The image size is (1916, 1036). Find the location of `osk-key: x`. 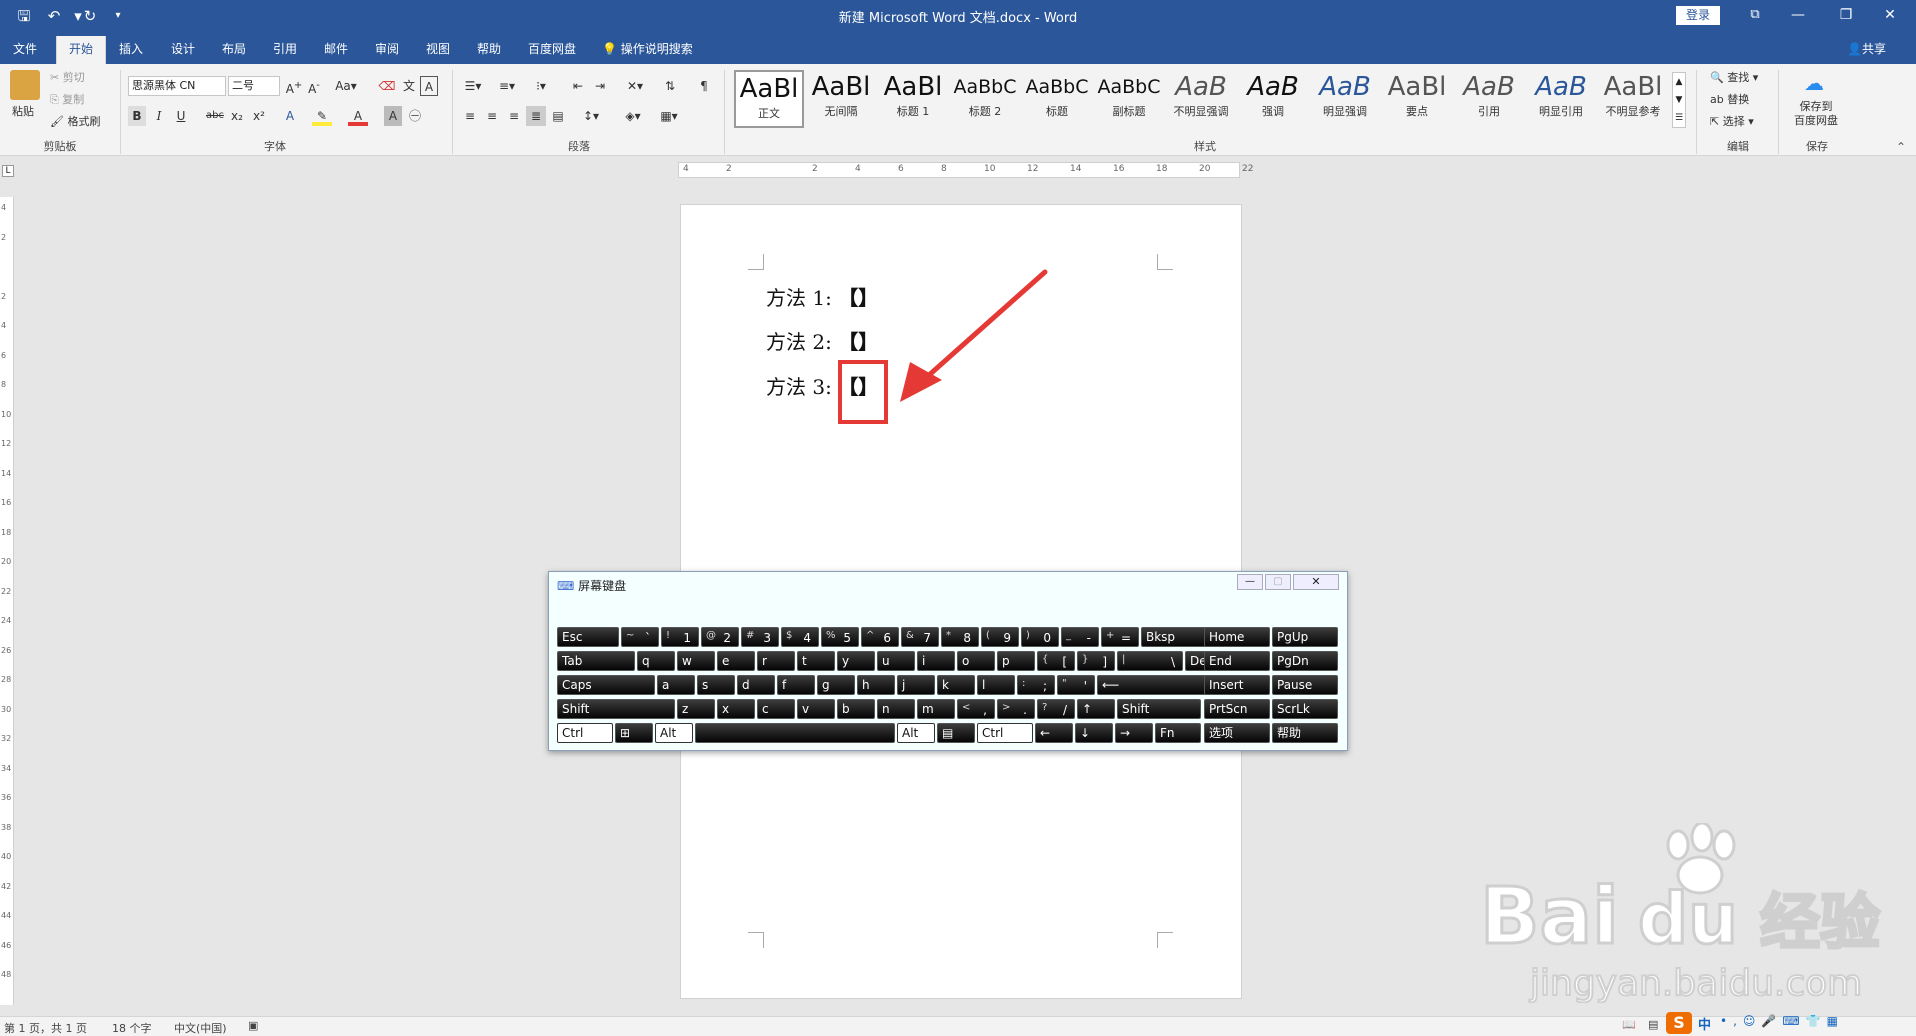

osk-key: x is located at coordinates (736, 709).